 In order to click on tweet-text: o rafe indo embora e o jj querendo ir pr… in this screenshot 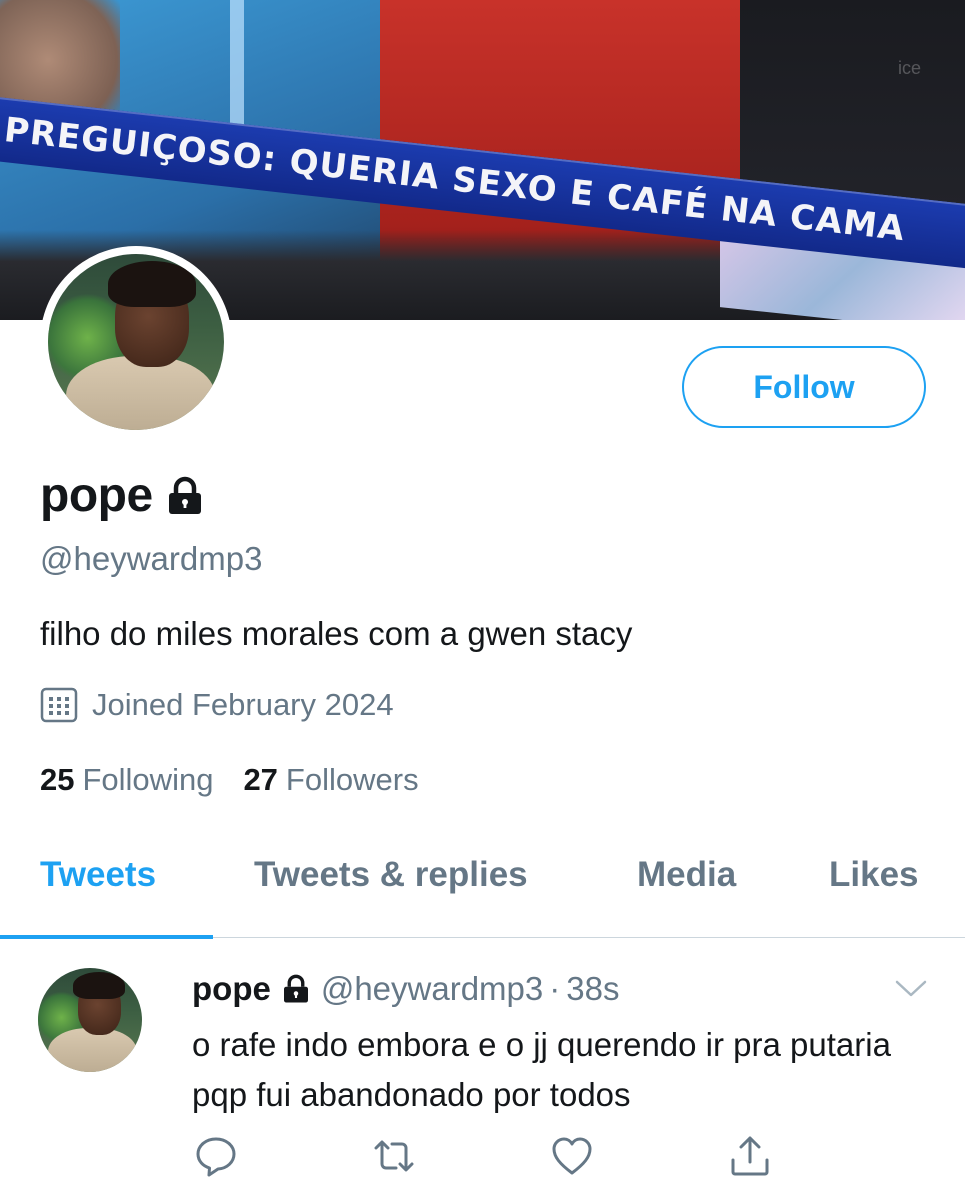, I will do `click(541, 1069)`.